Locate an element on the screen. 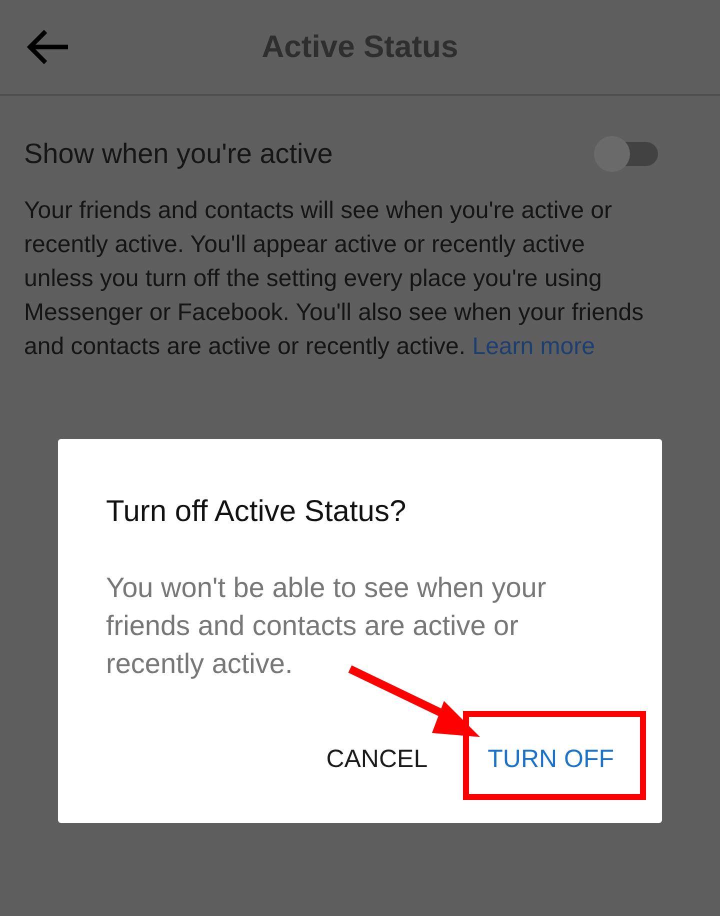  dialog-message: You won't be able to see when your friends and contacts are active or recently active. is located at coordinates (327, 626).